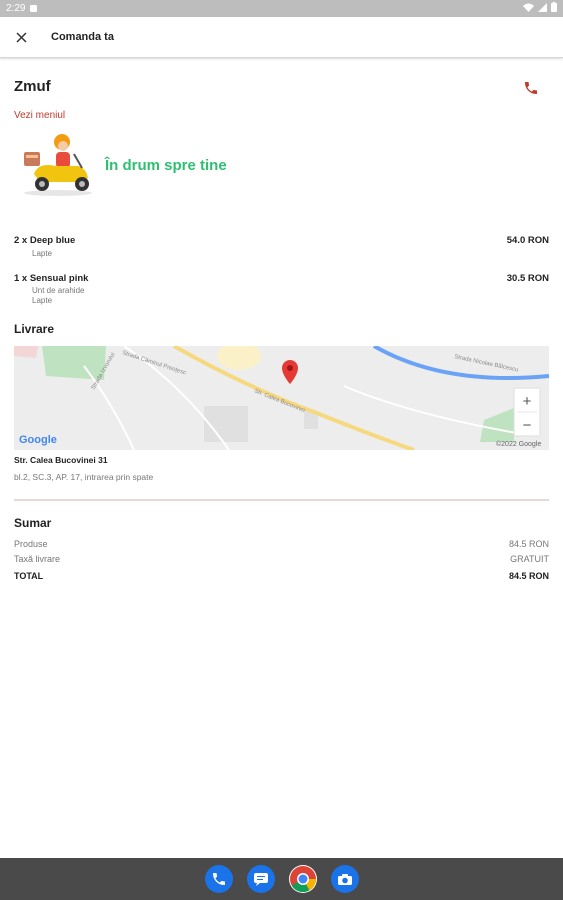  I want to click on chrome-app-button, so click(302, 879).